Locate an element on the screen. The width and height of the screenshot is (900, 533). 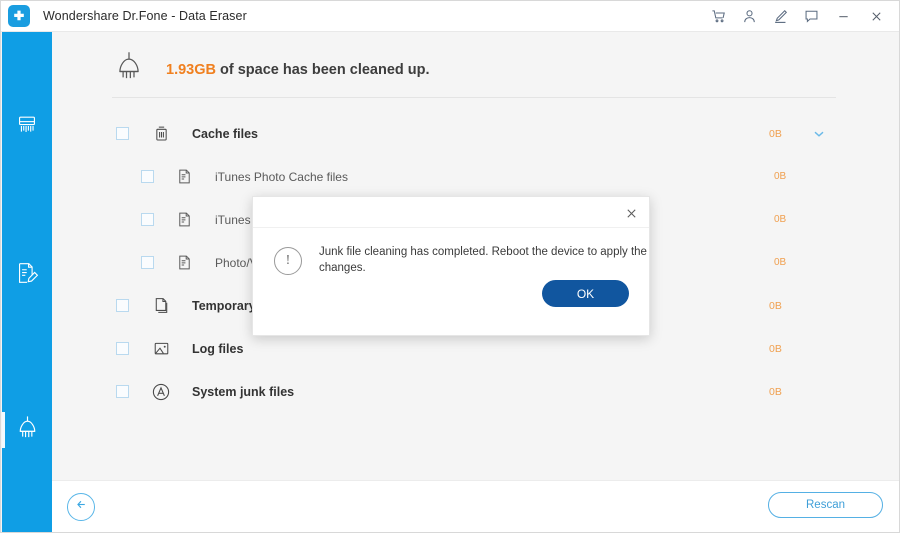
rescan-button-label: Rescan is located at coordinates (825, 505).